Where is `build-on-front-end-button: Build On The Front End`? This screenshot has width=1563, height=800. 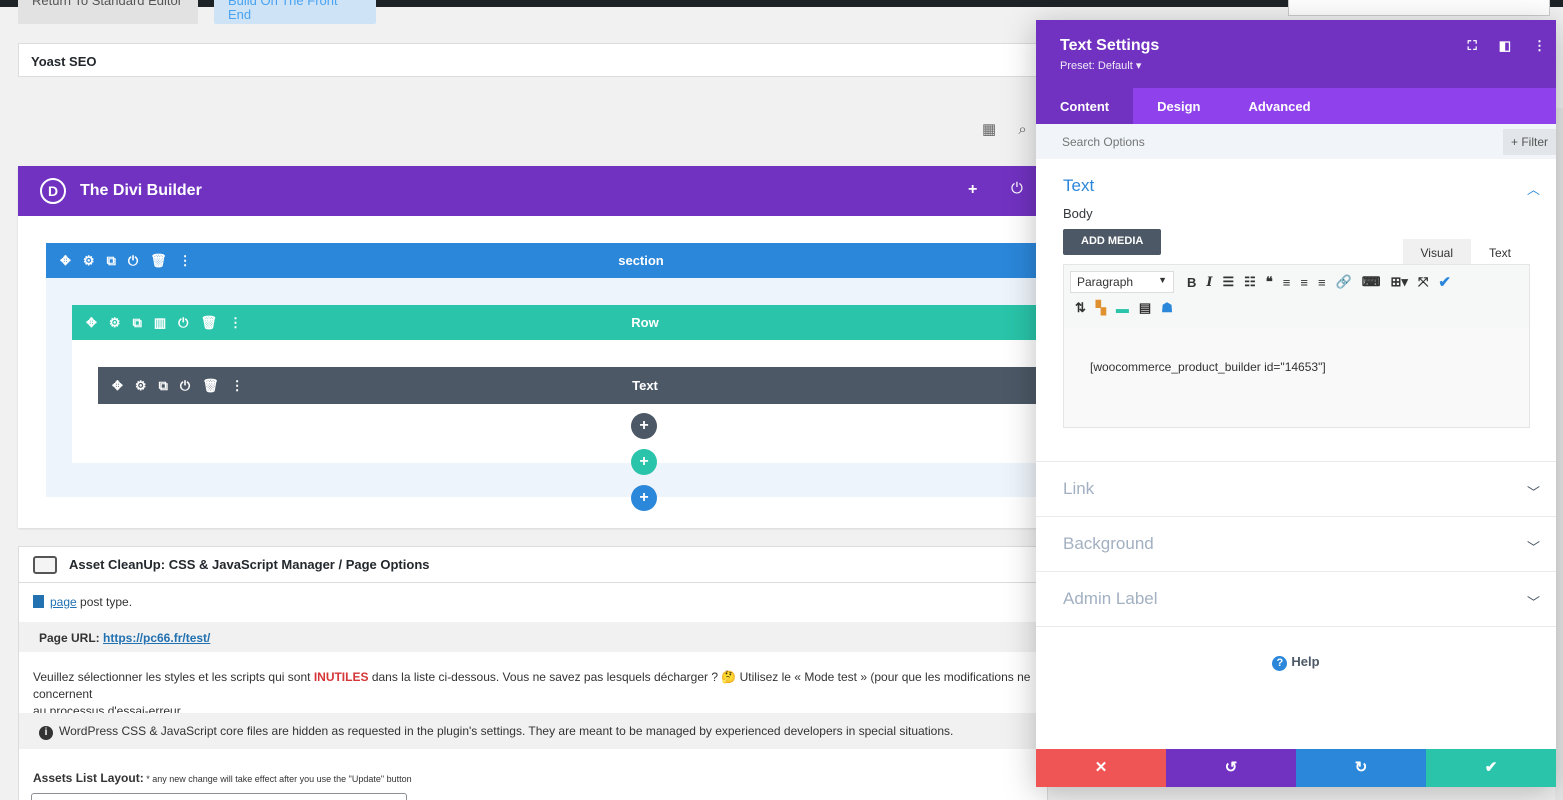
build-on-front-end-button: Build On The Front End is located at coordinates (295, 12).